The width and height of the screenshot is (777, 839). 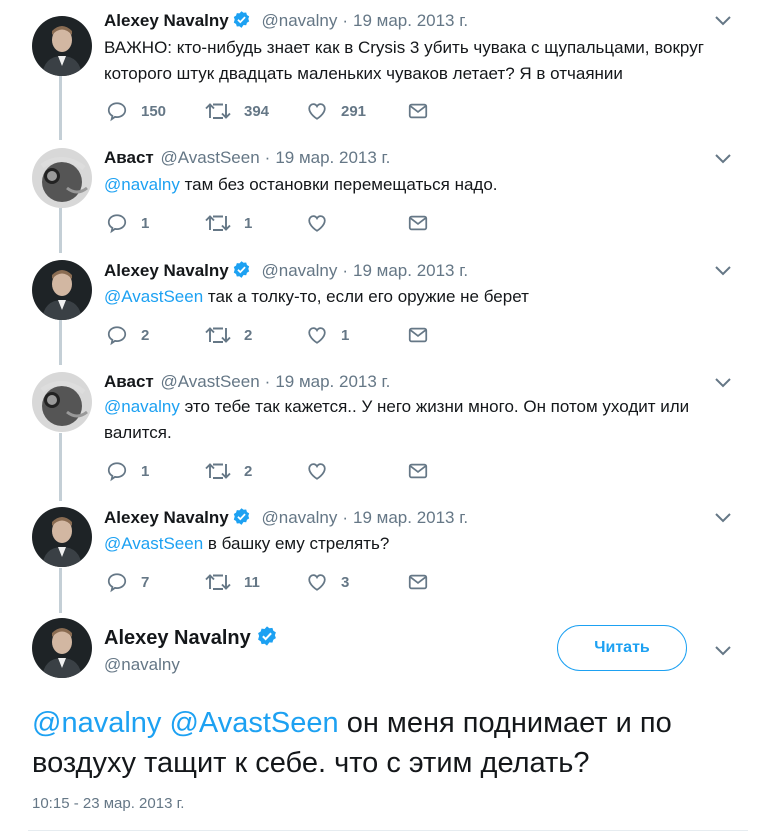 What do you see at coordinates (62, 648) in the screenshot?
I see `main-avatar` at bounding box center [62, 648].